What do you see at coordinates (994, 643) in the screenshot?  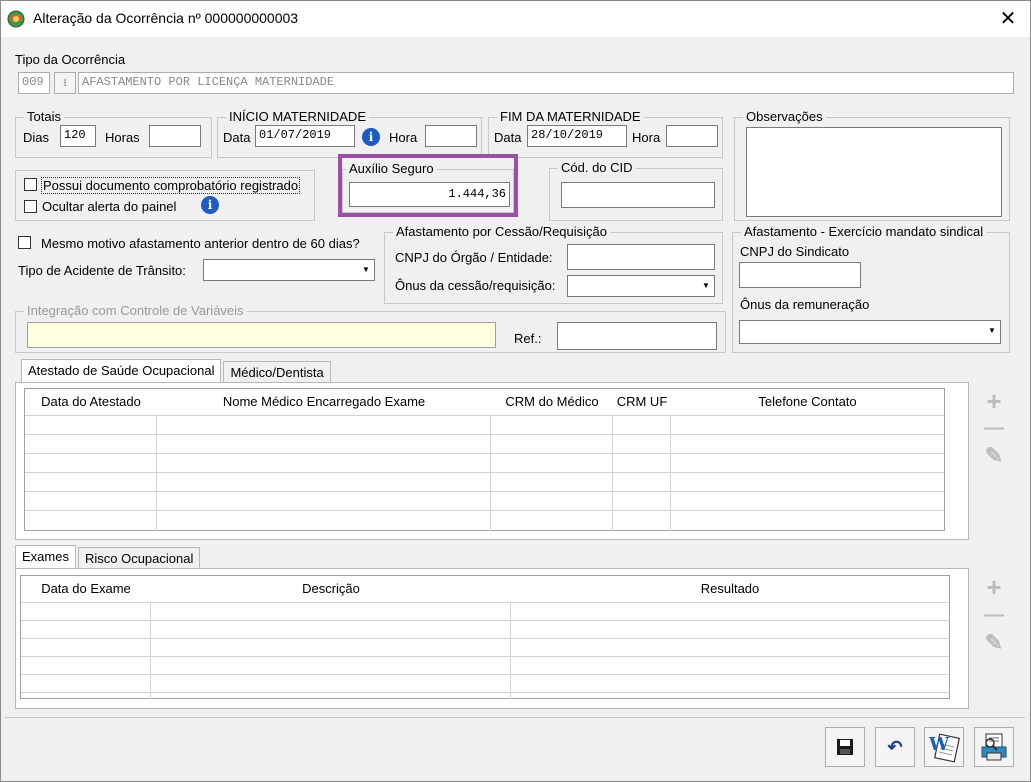 I see `edit-exame-button: ✎` at bounding box center [994, 643].